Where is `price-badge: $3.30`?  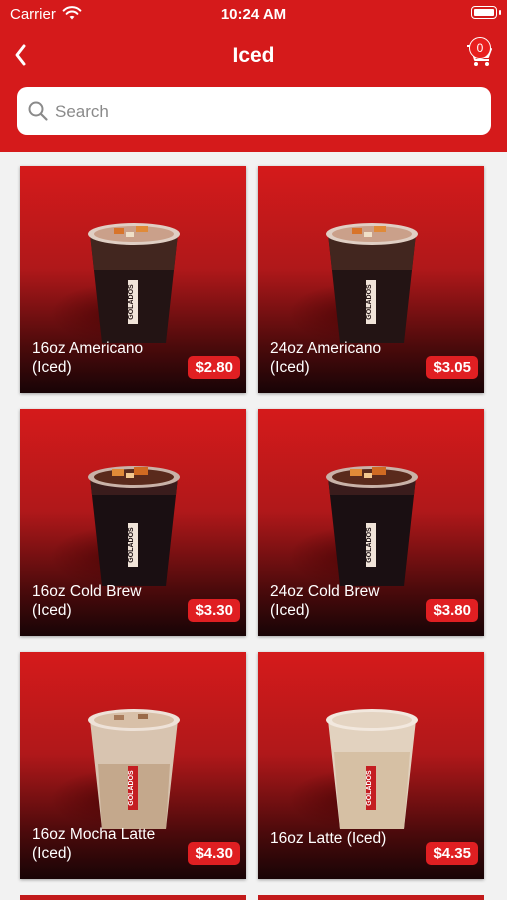
price-badge: $3.30 is located at coordinates (214, 610).